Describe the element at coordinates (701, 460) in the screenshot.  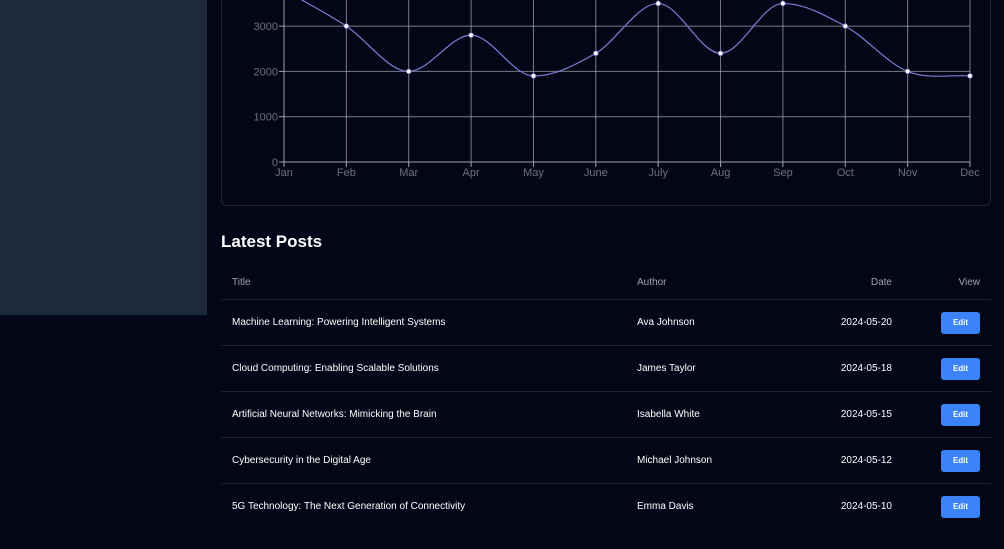
I see `post-author: Michael Johnson` at that location.